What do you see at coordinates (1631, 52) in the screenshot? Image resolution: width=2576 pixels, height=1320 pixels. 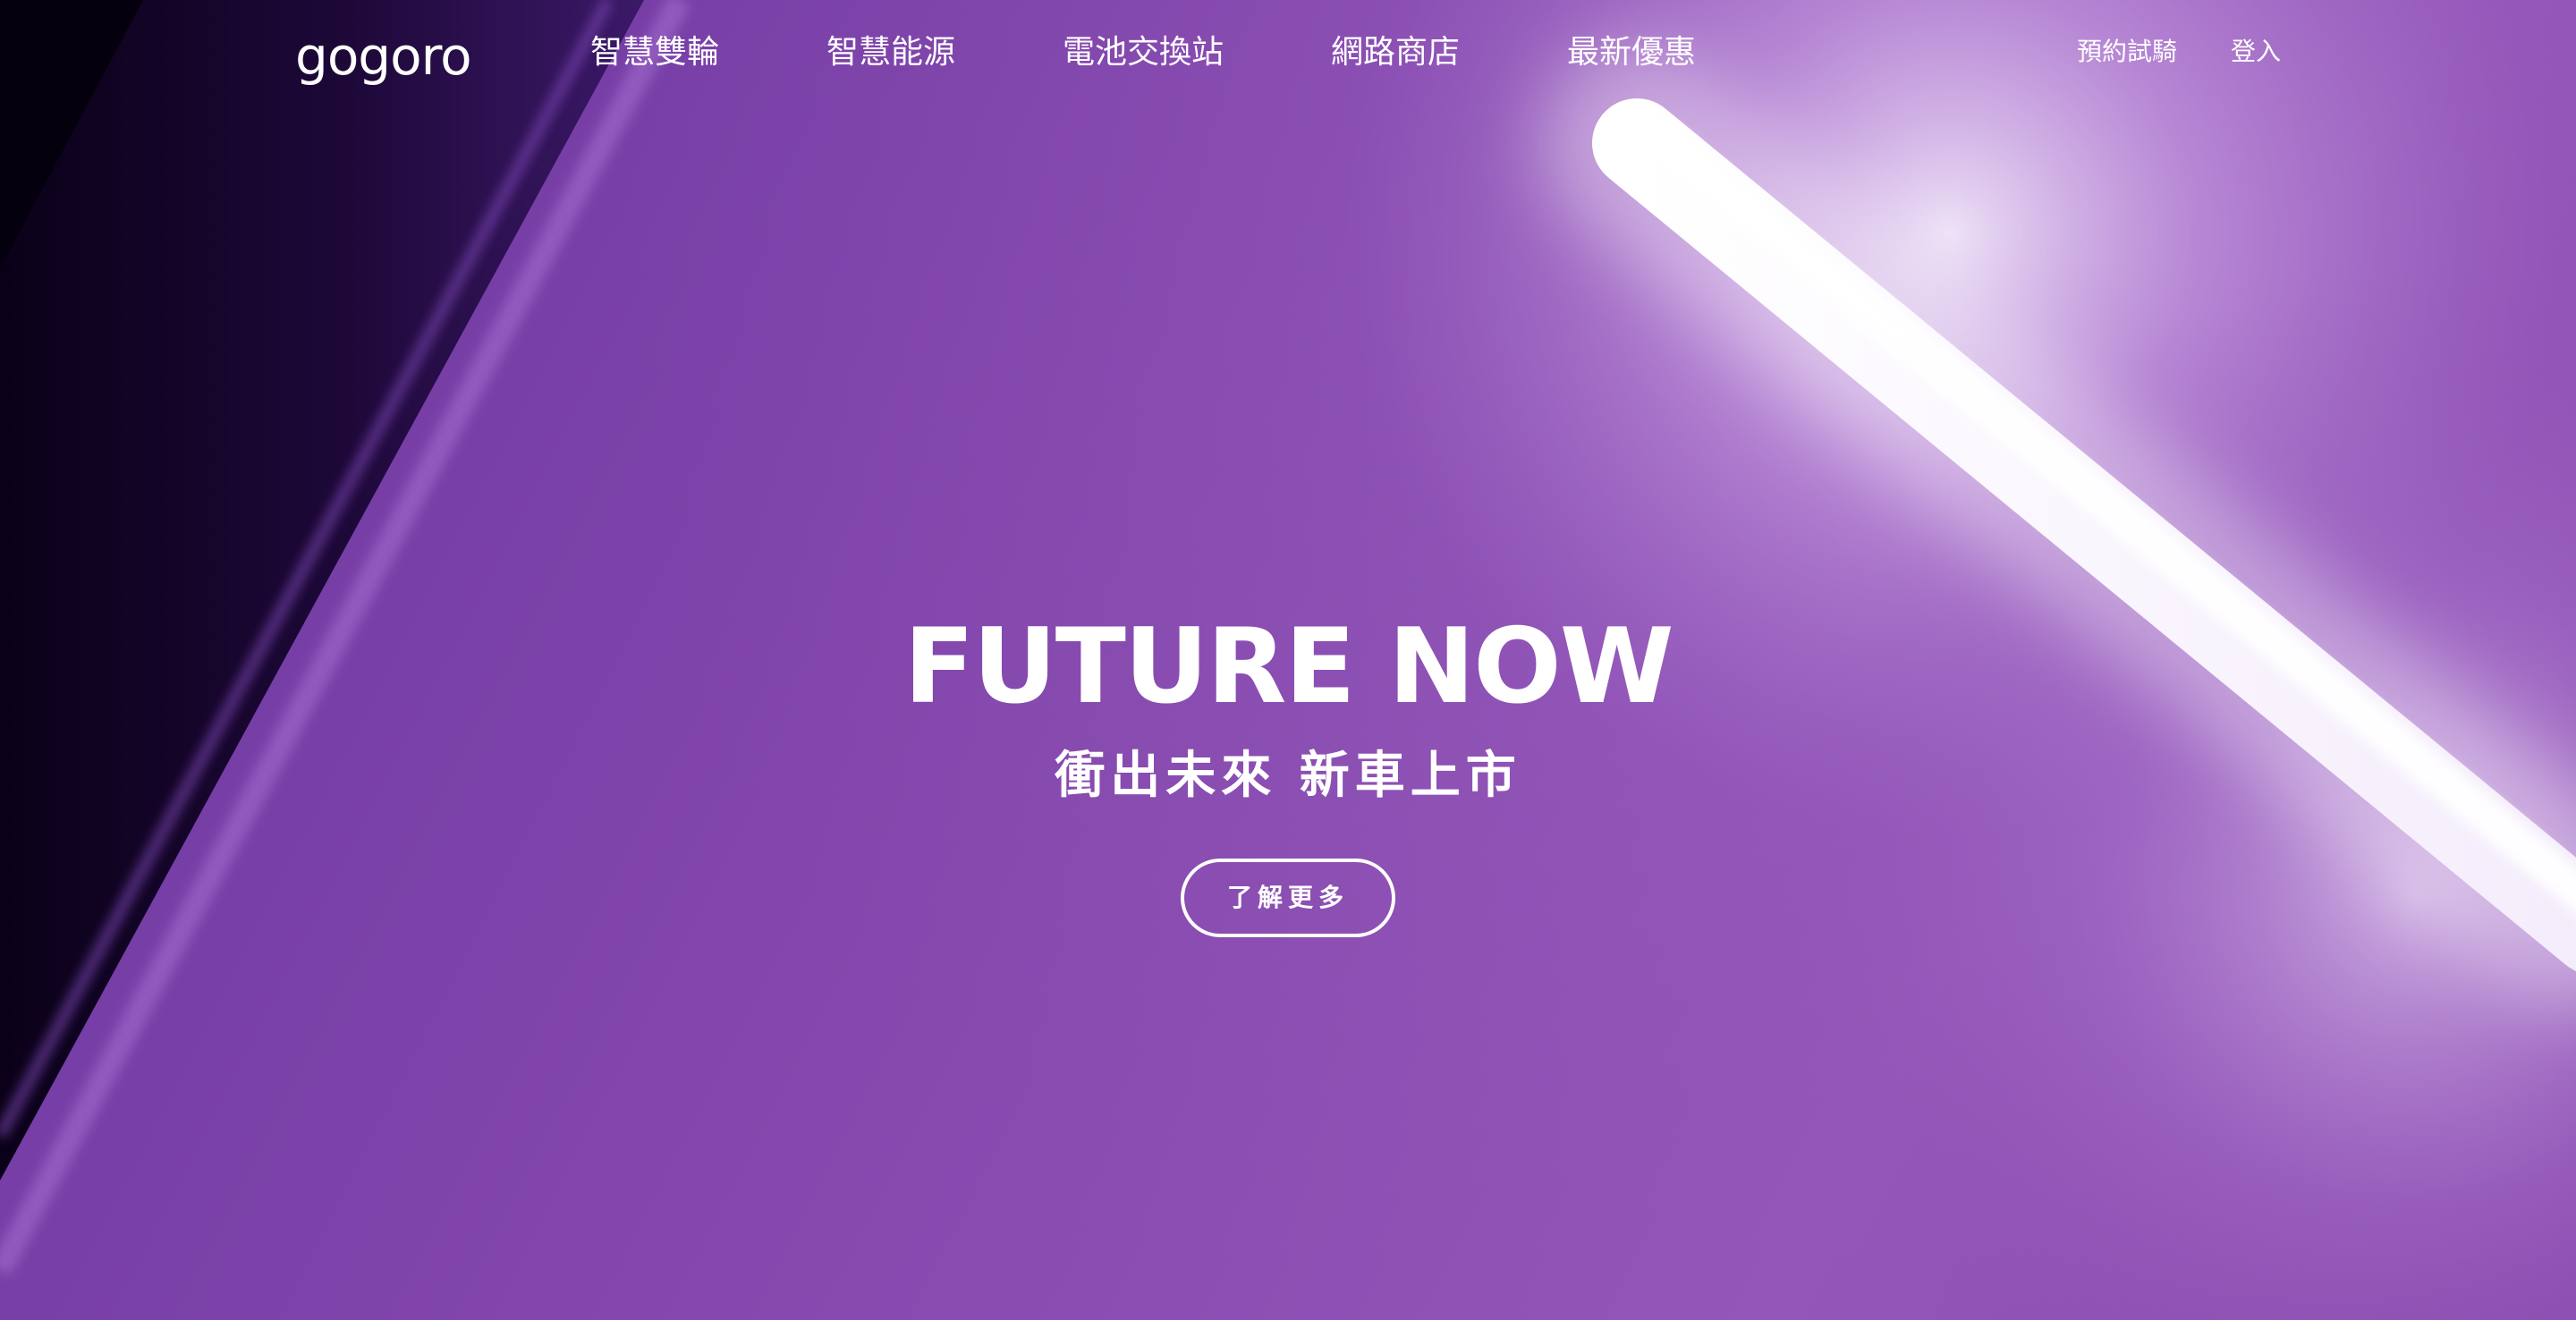 I see `nav-item-latest-offers: 最新優惠` at bounding box center [1631, 52].